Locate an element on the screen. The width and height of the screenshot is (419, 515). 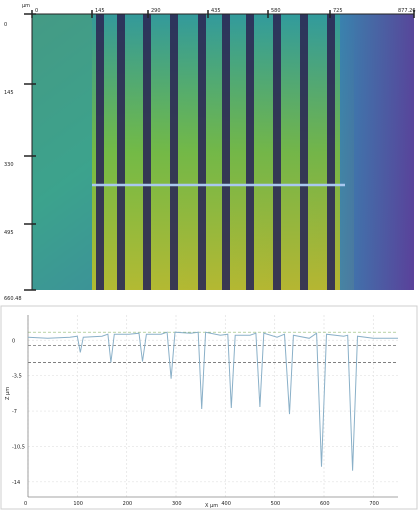
x-tick-label: 500 is located at coordinates (276, 504).